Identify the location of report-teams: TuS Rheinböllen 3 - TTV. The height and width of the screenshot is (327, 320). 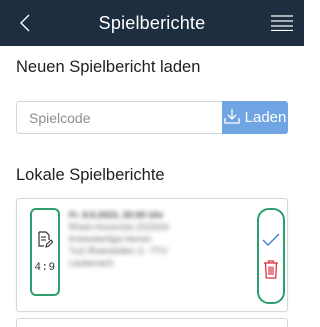
(118, 251).